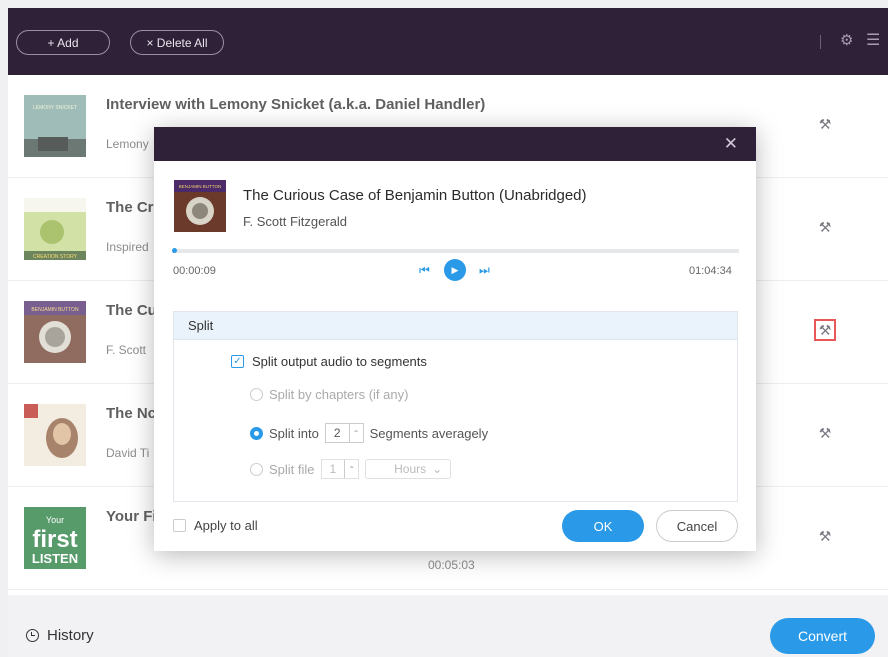 This screenshot has width=888, height=657. I want to click on play-icon: ▶, so click(455, 269).